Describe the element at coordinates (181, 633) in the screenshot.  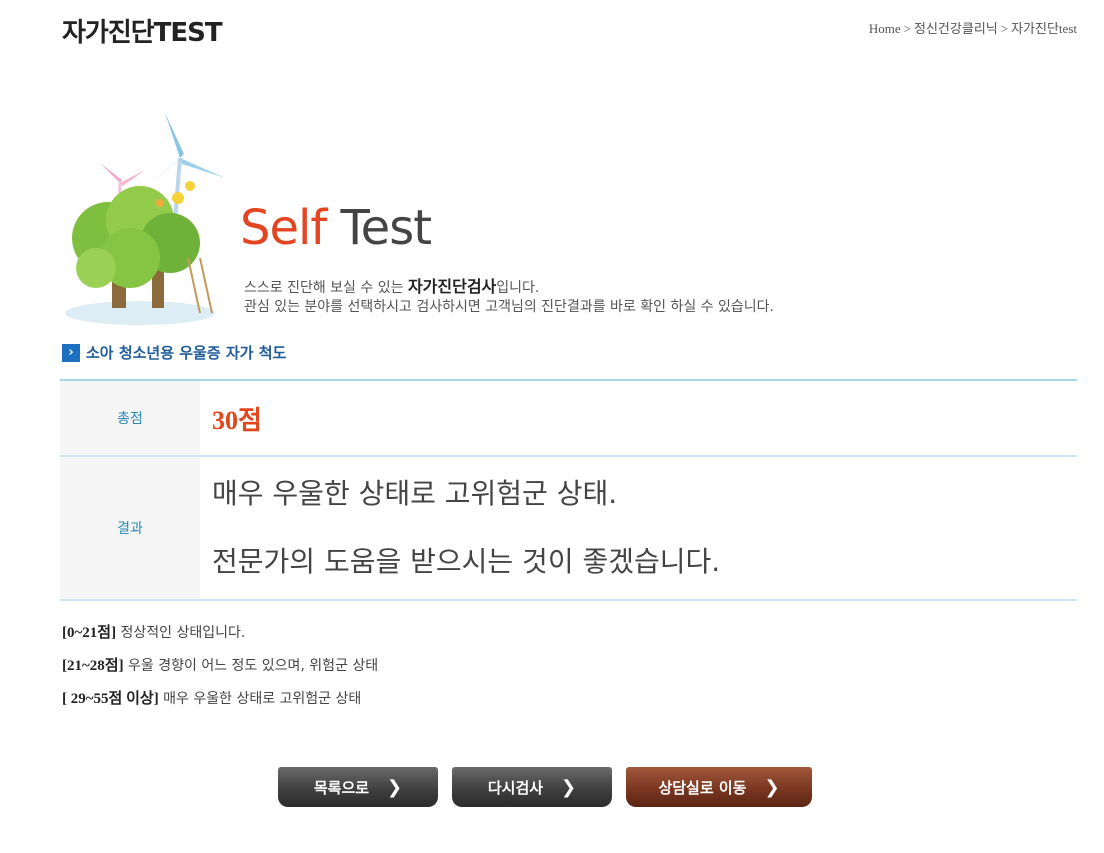
I see `criteria-text: 정상적인 상태입니다.` at that location.